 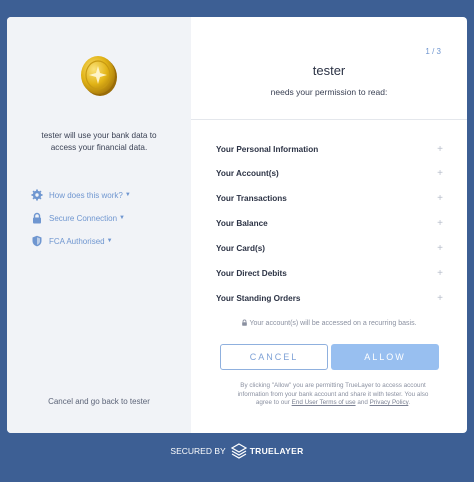 I want to click on permission-cards: Your Card(s) +, so click(x=329, y=249).